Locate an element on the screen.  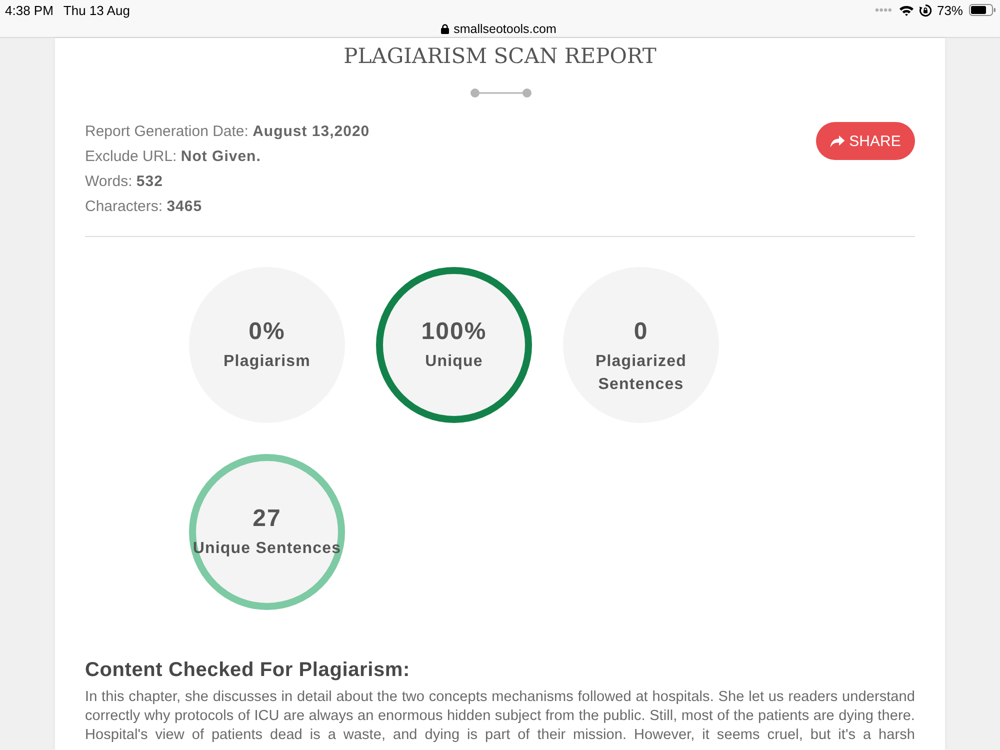
report-title: PLAGIARISM SCAN REPORT is located at coordinates (500, 56).